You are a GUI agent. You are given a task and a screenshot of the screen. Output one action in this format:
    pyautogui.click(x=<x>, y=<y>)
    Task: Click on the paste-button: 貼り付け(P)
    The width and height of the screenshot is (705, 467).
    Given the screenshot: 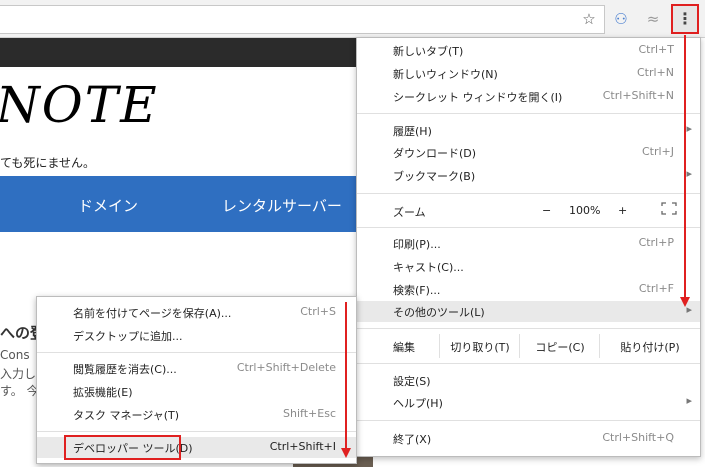 What is the action you would take?
    pyautogui.click(x=649, y=346)
    